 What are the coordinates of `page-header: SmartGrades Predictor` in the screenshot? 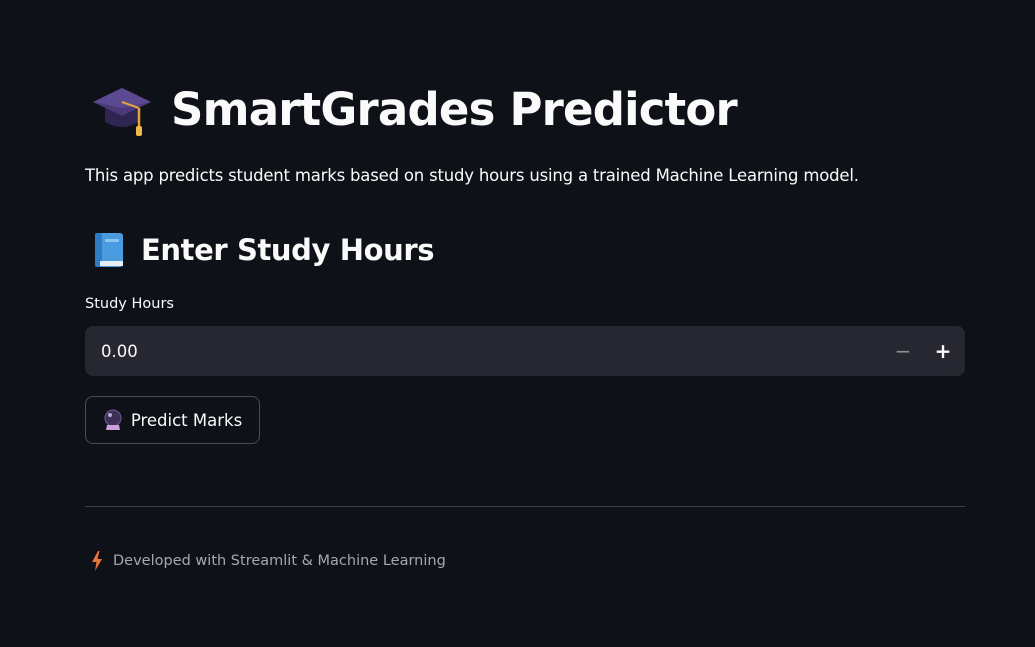 It's located at (414, 109).